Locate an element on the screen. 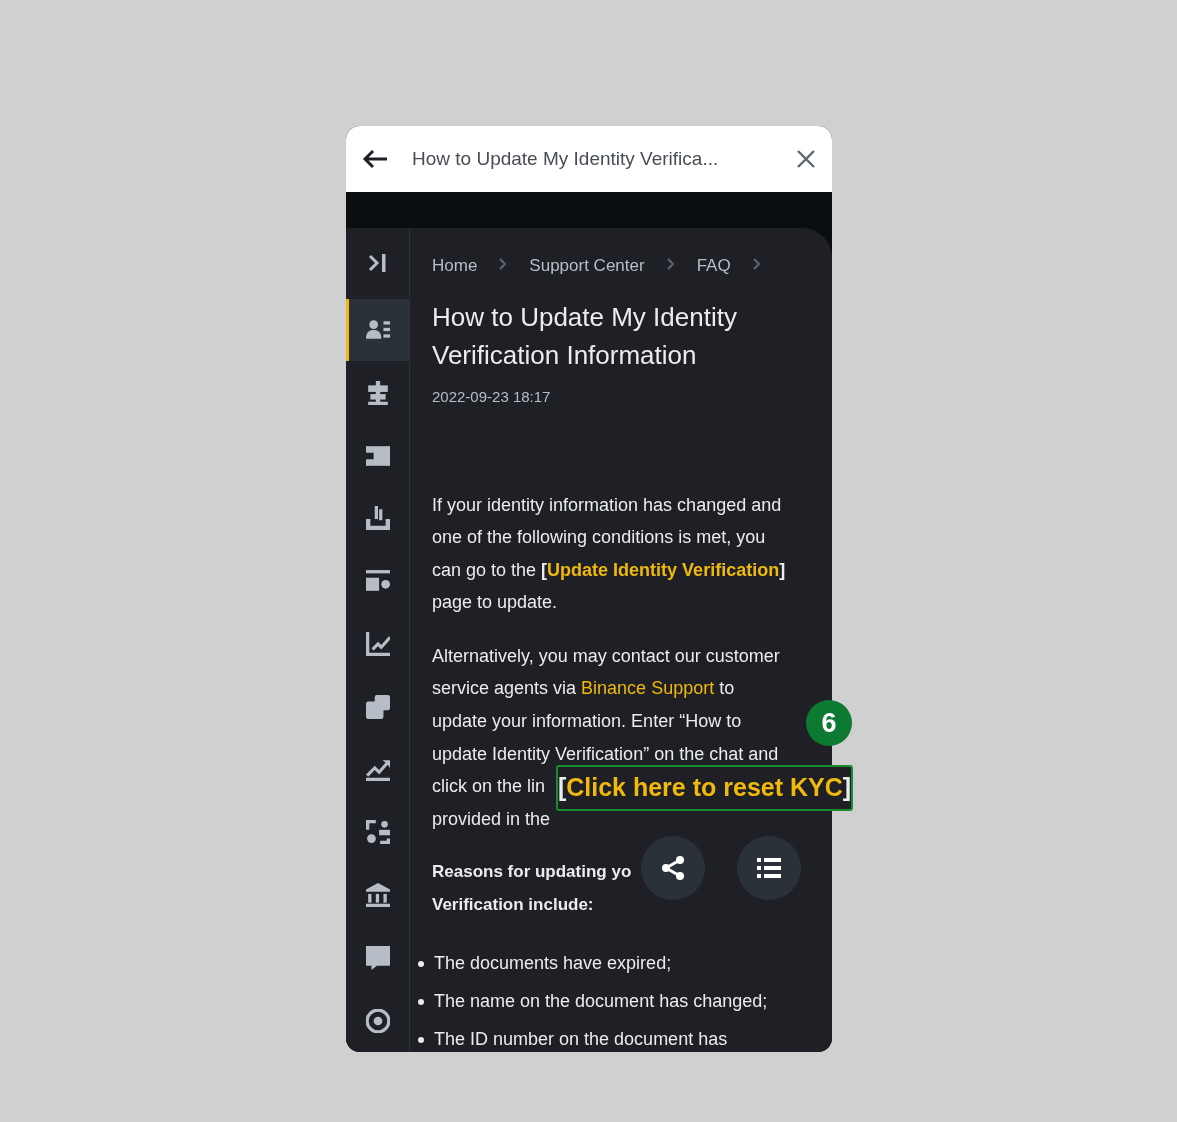  download-icon is located at coordinates (377, 518).